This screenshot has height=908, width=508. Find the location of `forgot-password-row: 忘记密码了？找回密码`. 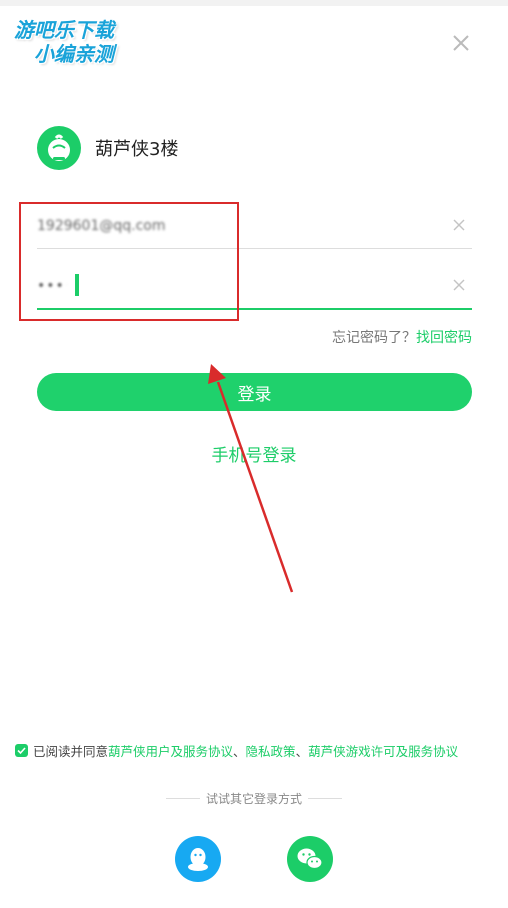

forgot-password-row: 忘记密码了？找回密码 is located at coordinates (402, 337).